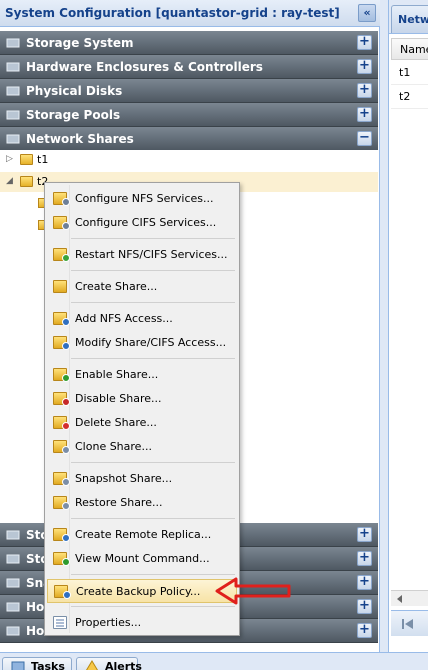  I want to click on enclosure-icon, so click(13, 67).